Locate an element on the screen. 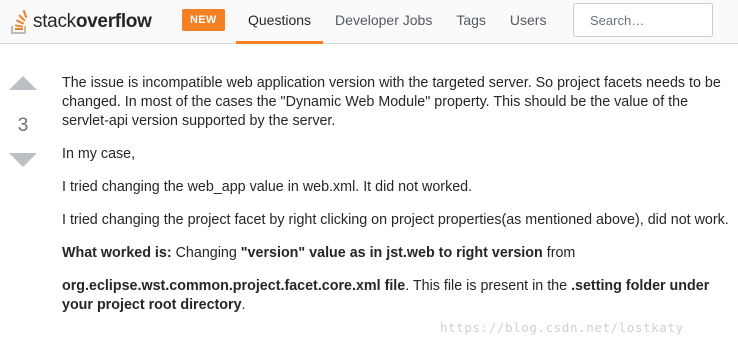  nav-tags: Tags is located at coordinates (471, 22).